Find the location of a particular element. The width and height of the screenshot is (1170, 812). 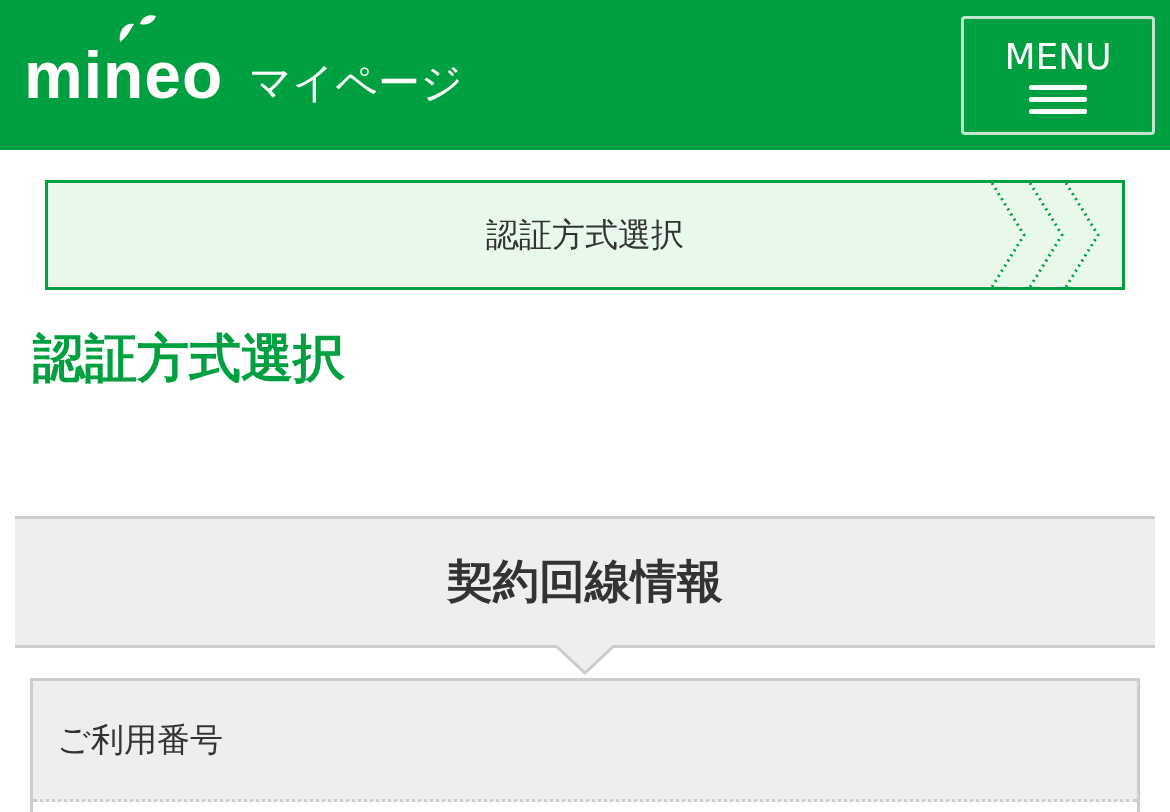

menu-button: MENU is located at coordinates (1058, 75).